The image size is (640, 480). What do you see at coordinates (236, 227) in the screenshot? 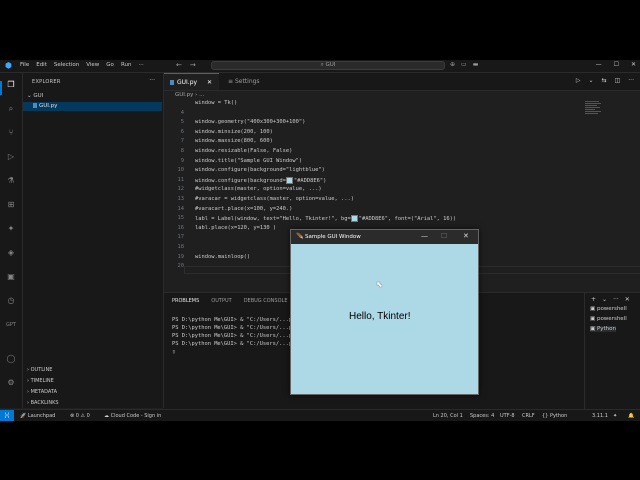
I see `code-line: labl.place(x=120, y=130 )` at bounding box center [236, 227].